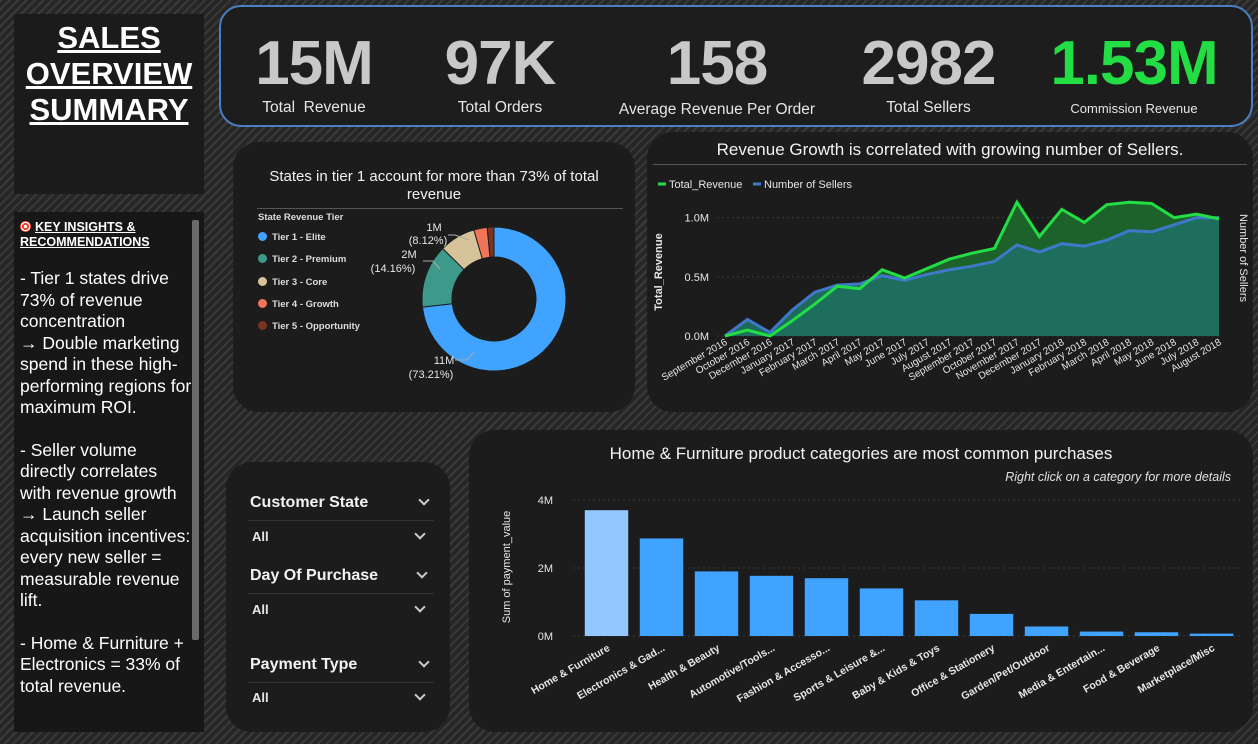 This screenshot has height=744, width=1258. What do you see at coordinates (1134, 108) in the screenshot?
I see `kpi-label: Commission Revenue` at bounding box center [1134, 108].